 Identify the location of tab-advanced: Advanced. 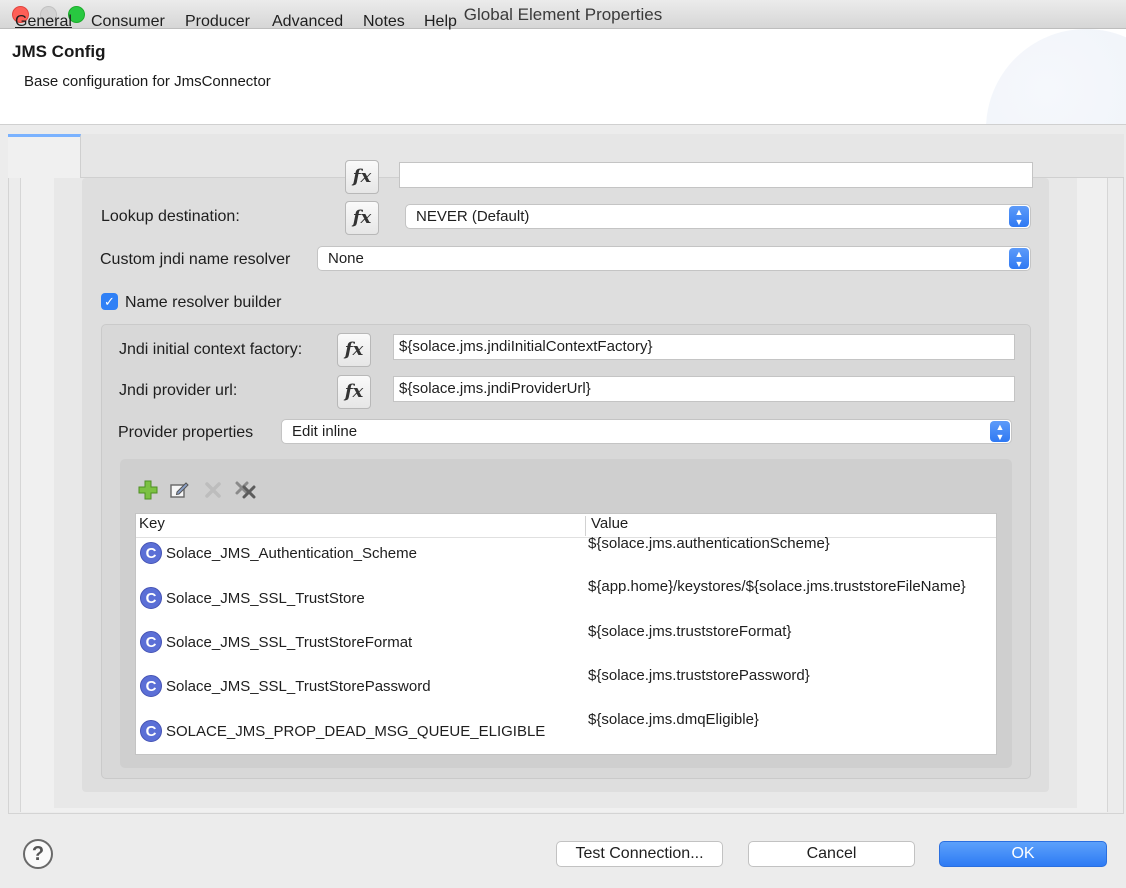
(307, 22).